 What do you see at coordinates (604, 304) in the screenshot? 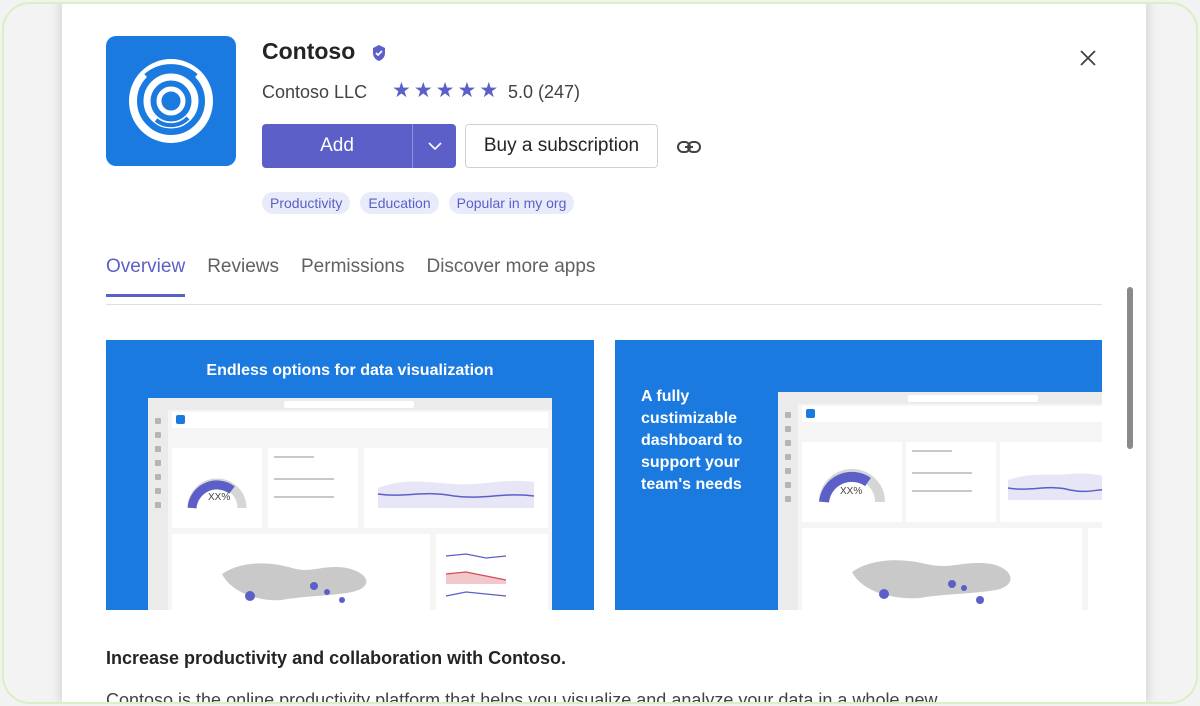
I see `tab-divider` at bounding box center [604, 304].